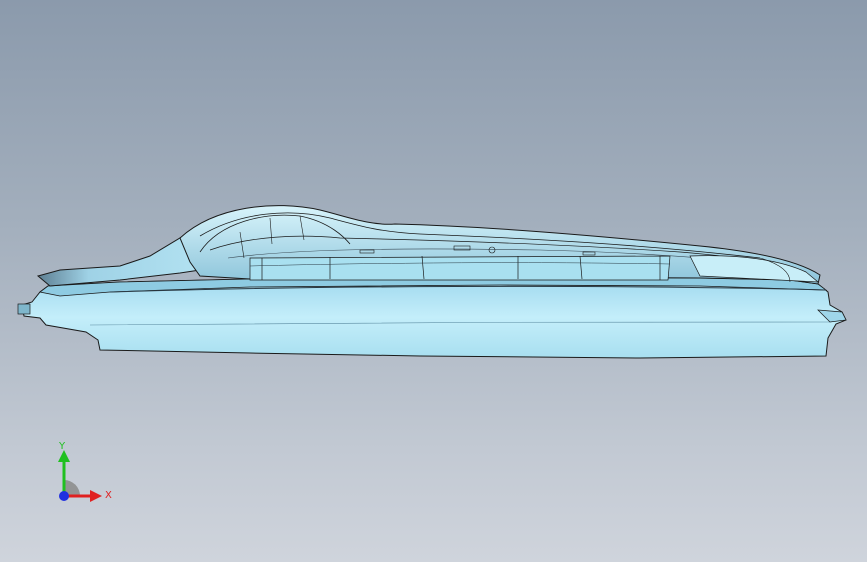 Image resolution: width=867 pixels, height=562 pixels. What do you see at coordinates (96, 496) in the screenshot?
I see `x-axis-arrow-icon` at bounding box center [96, 496].